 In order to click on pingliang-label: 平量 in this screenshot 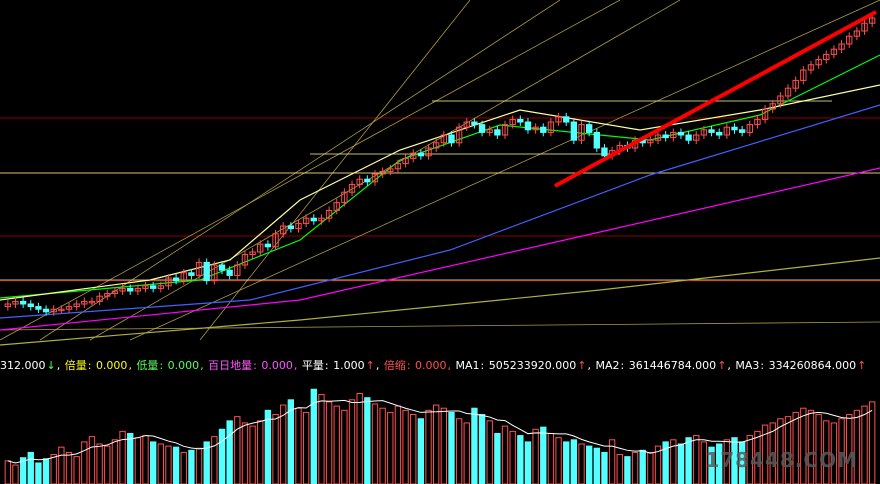, I will do `click(312, 365)`.